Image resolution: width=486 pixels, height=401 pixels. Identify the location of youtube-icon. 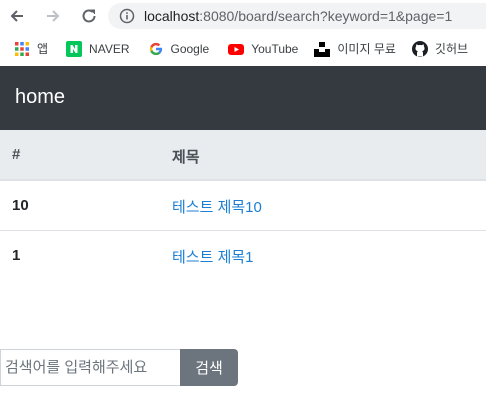
(236, 49).